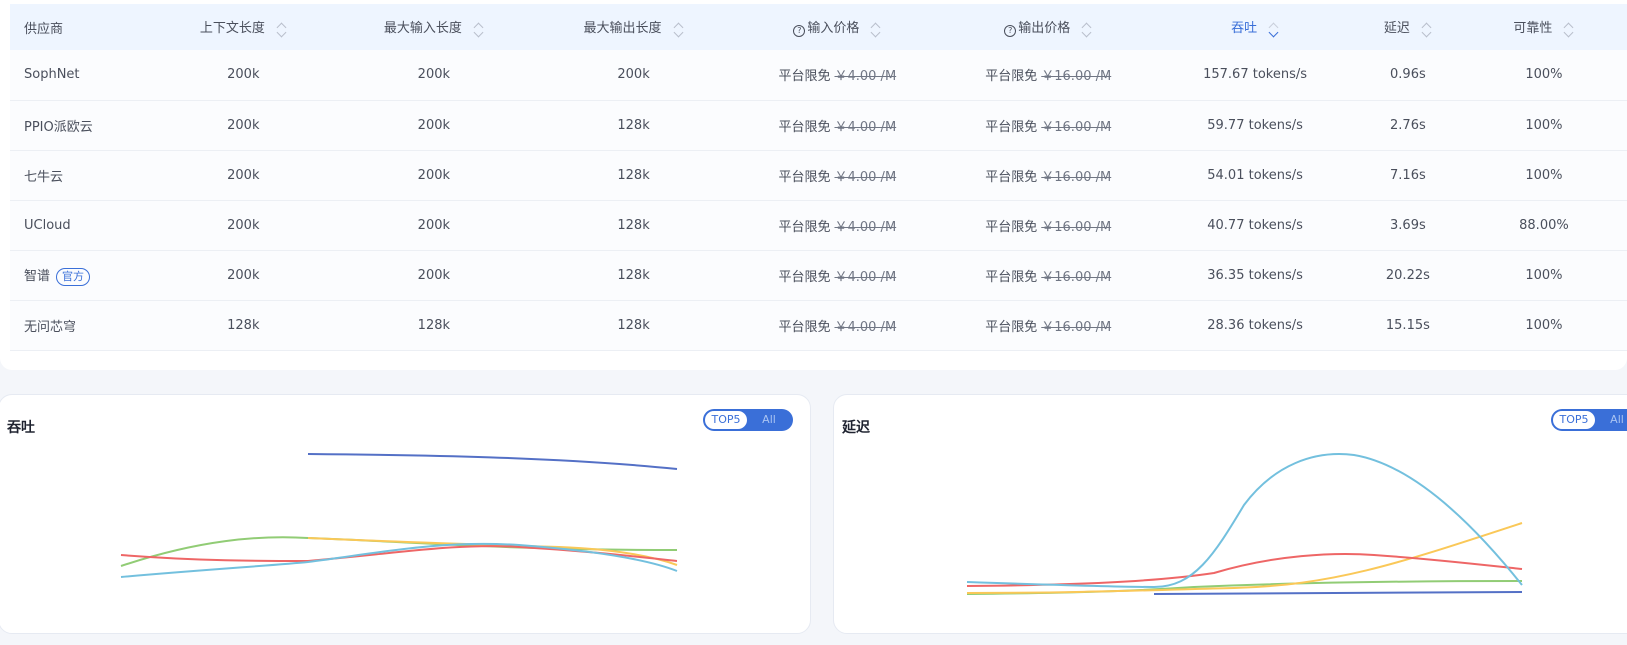  Describe the element at coordinates (634, 27) in the screenshot. I see `header-max-output: 最大输出长度` at that location.